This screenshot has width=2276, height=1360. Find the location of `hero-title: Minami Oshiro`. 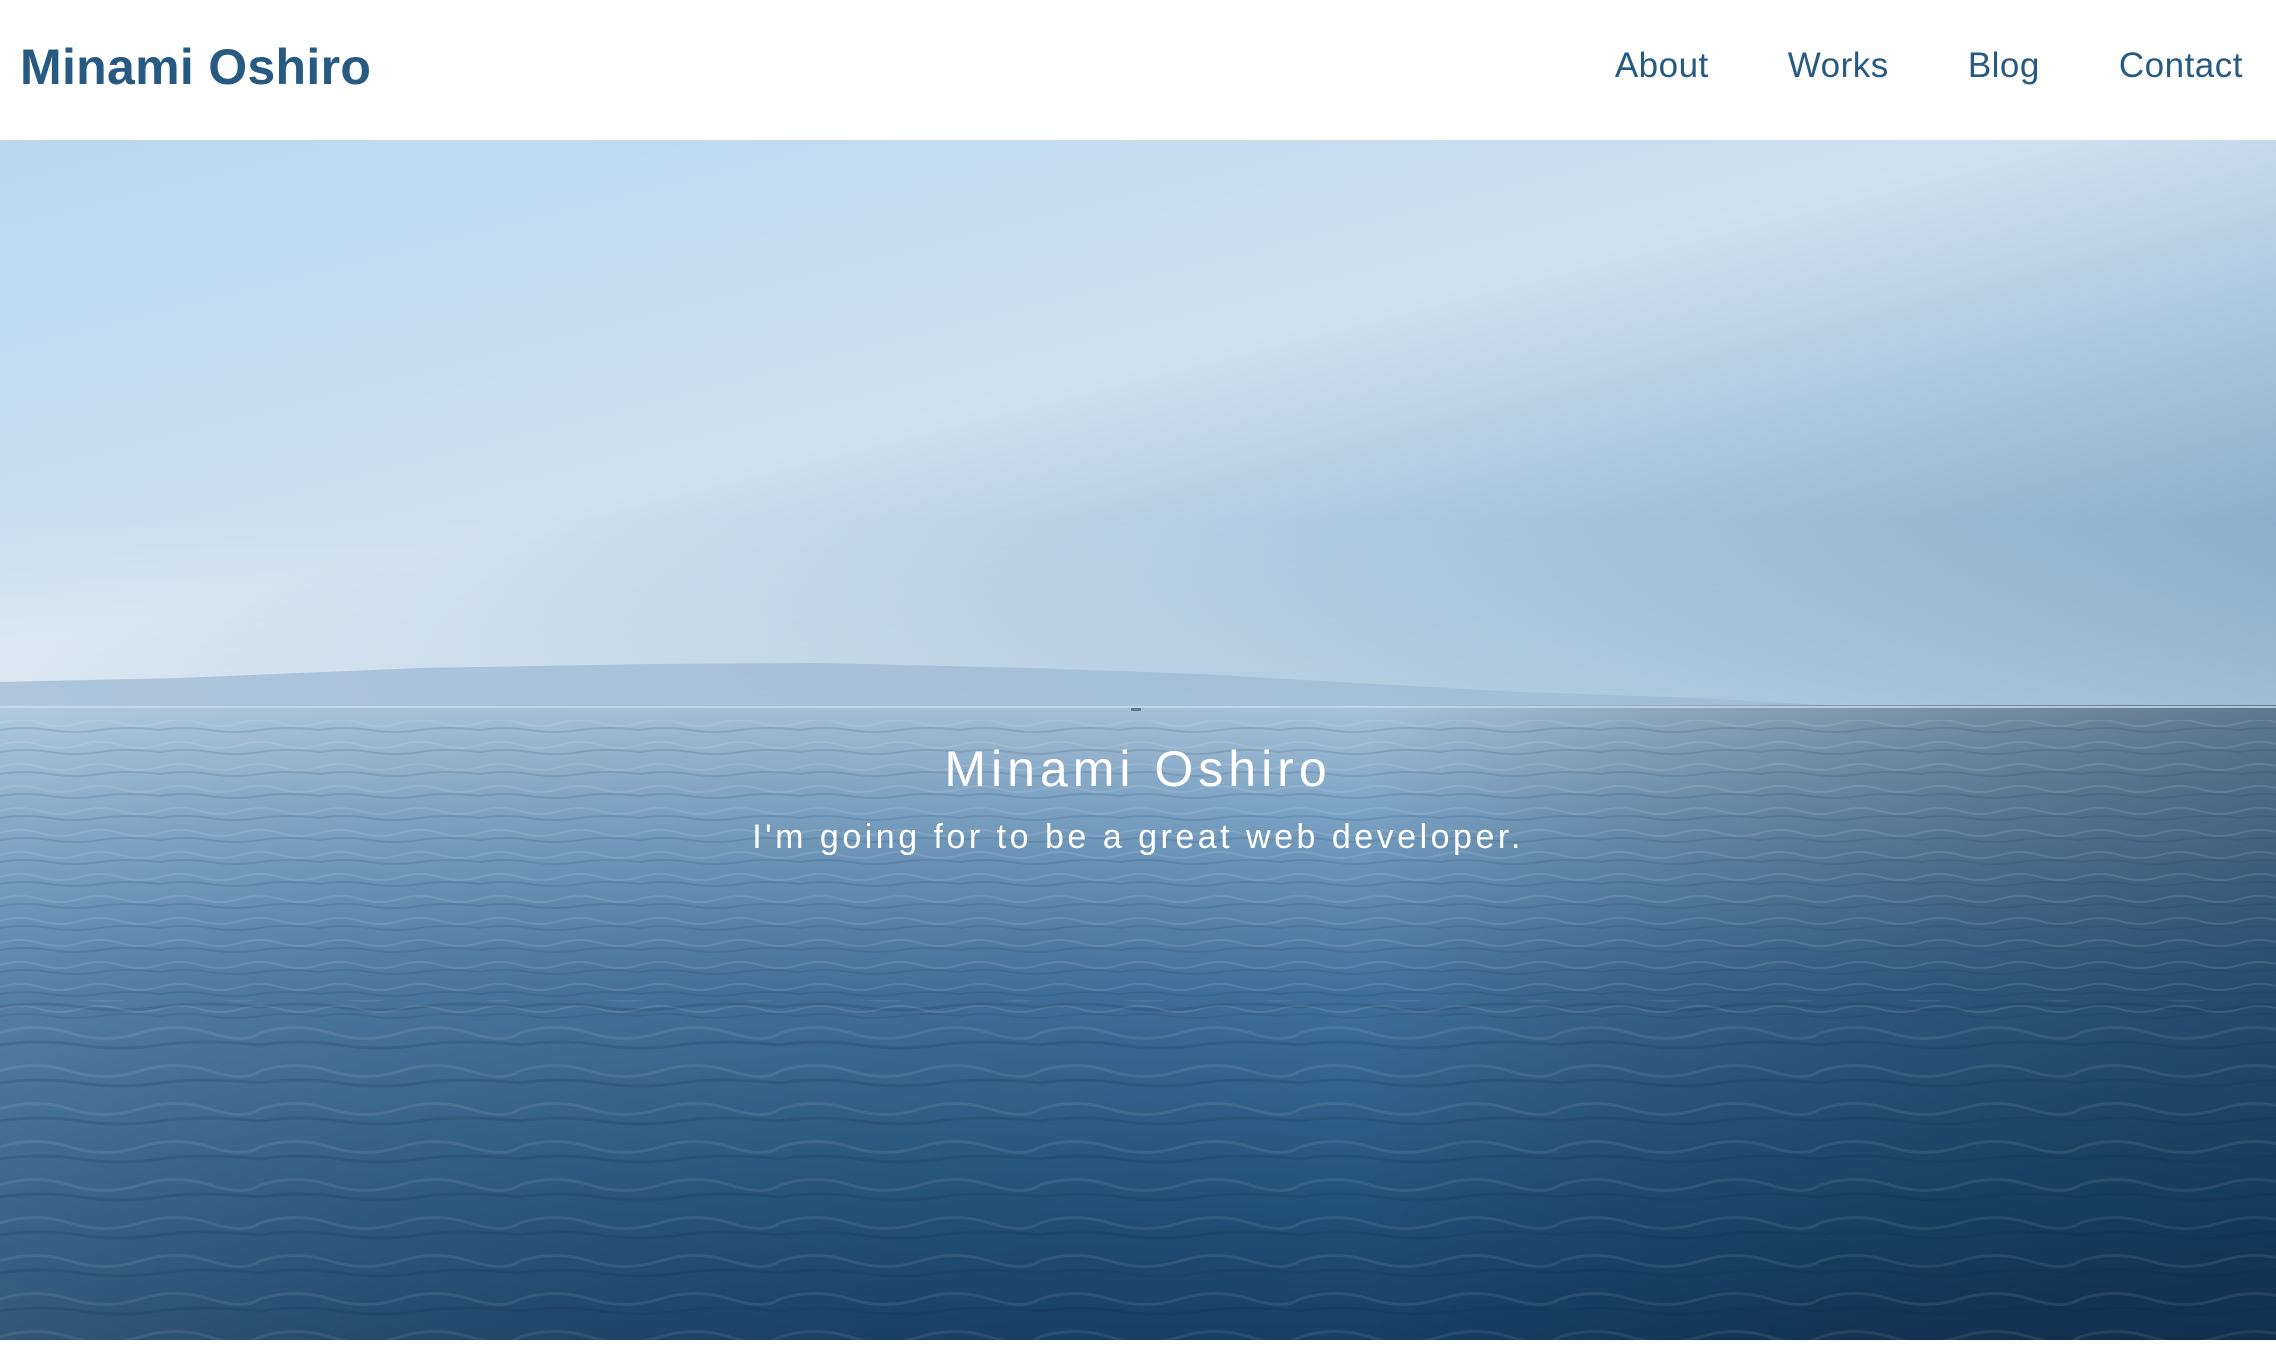

hero-title: Minami Oshiro is located at coordinates (1138, 769).